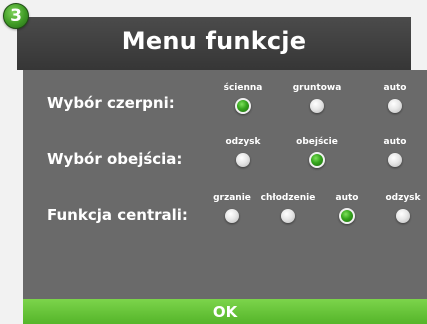 This screenshot has width=427, height=324. Describe the element at coordinates (117, 215) in the screenshot. I see `row-label-unit-function: Funkcja centrali:` at that location.